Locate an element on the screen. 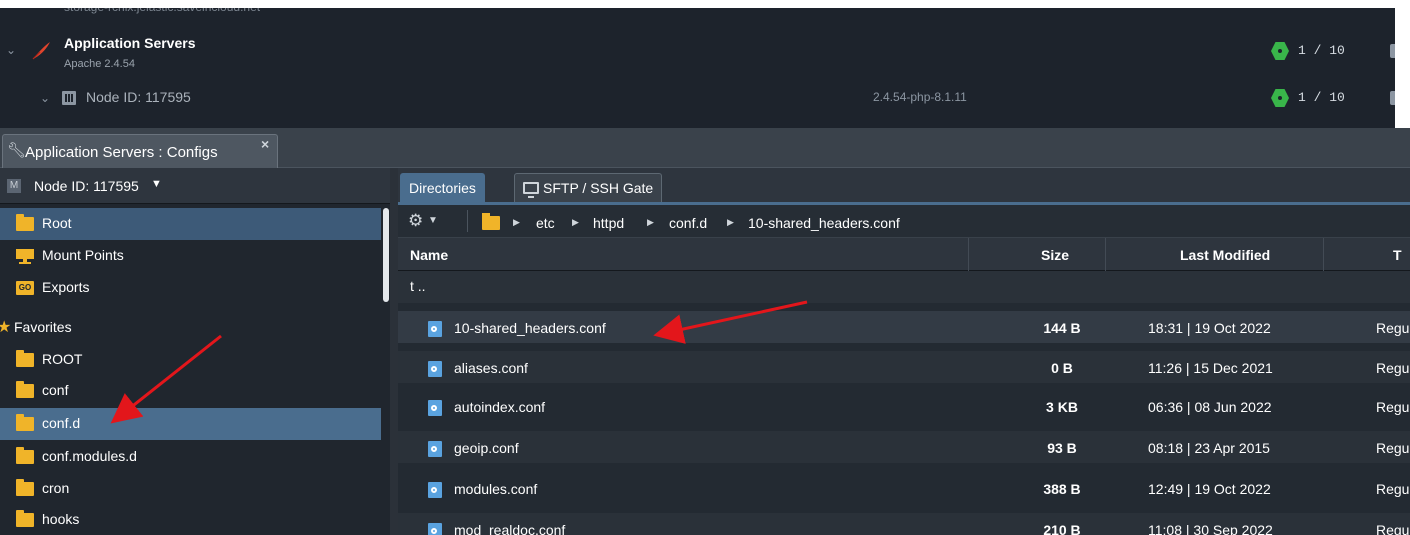 This screenshot has height=535, width=1410. tree-item-cron: cron is located at coordinates (190, 489).